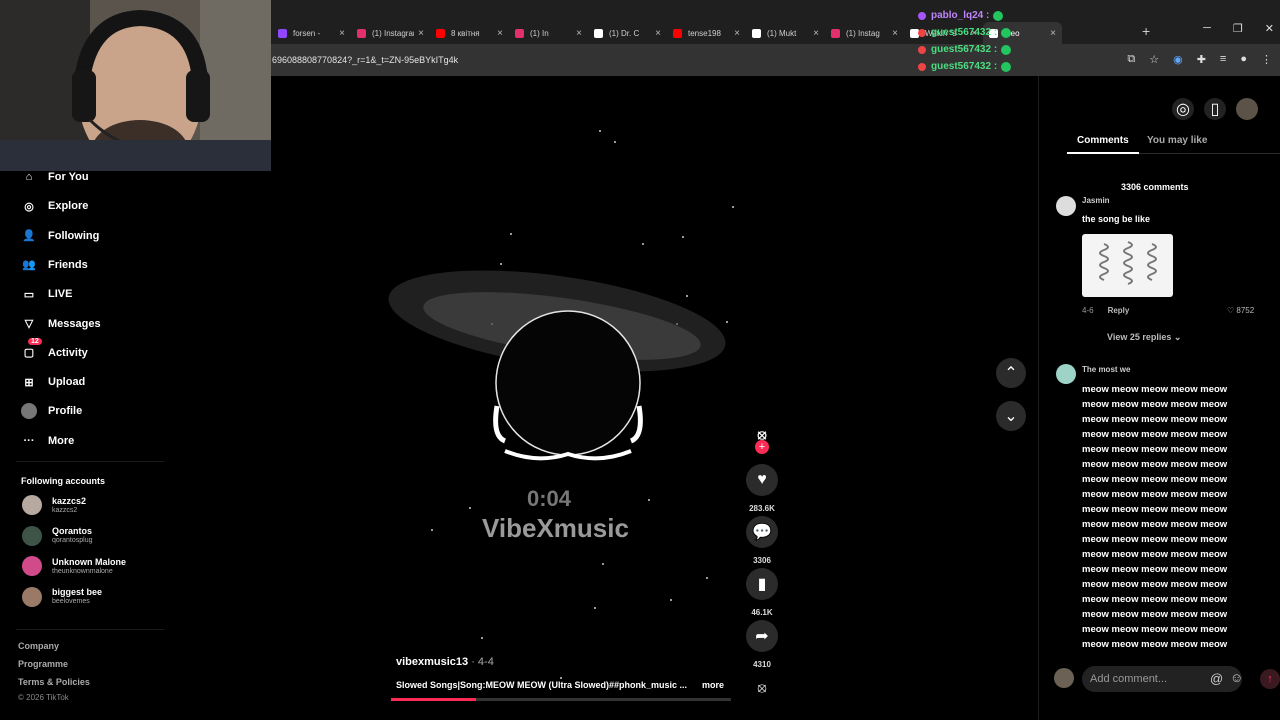  Describe the element at coordinates (1131, 59) in the screenshot. I see `install-app-icon: ⧉` at that location.